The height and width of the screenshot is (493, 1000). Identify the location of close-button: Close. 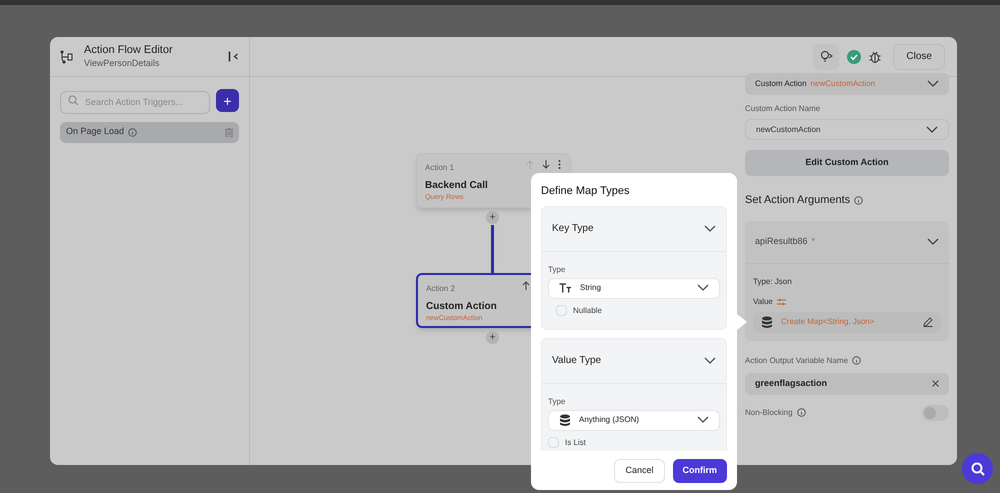
(919, 57).